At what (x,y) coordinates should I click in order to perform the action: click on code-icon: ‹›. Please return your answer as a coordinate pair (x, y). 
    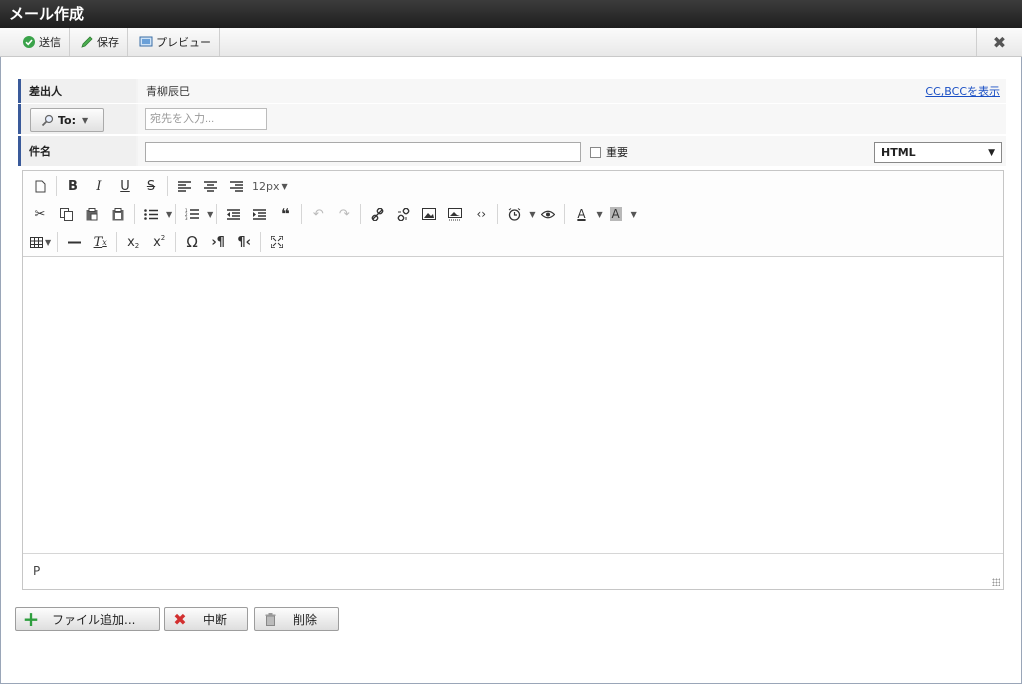
    Looking at the image, I should click on (481, 214).